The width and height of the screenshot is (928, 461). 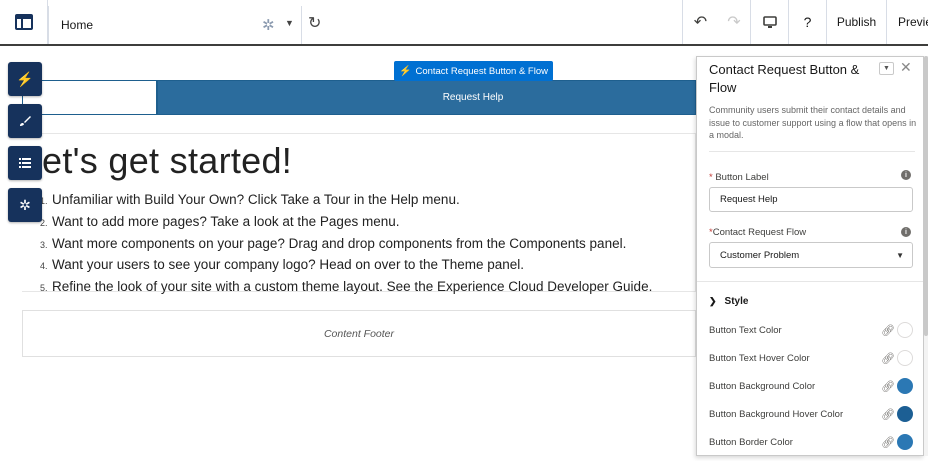 I want to click on component-tag: ⚡ Contact Request Button & Flow, so click(x=473, y=71).